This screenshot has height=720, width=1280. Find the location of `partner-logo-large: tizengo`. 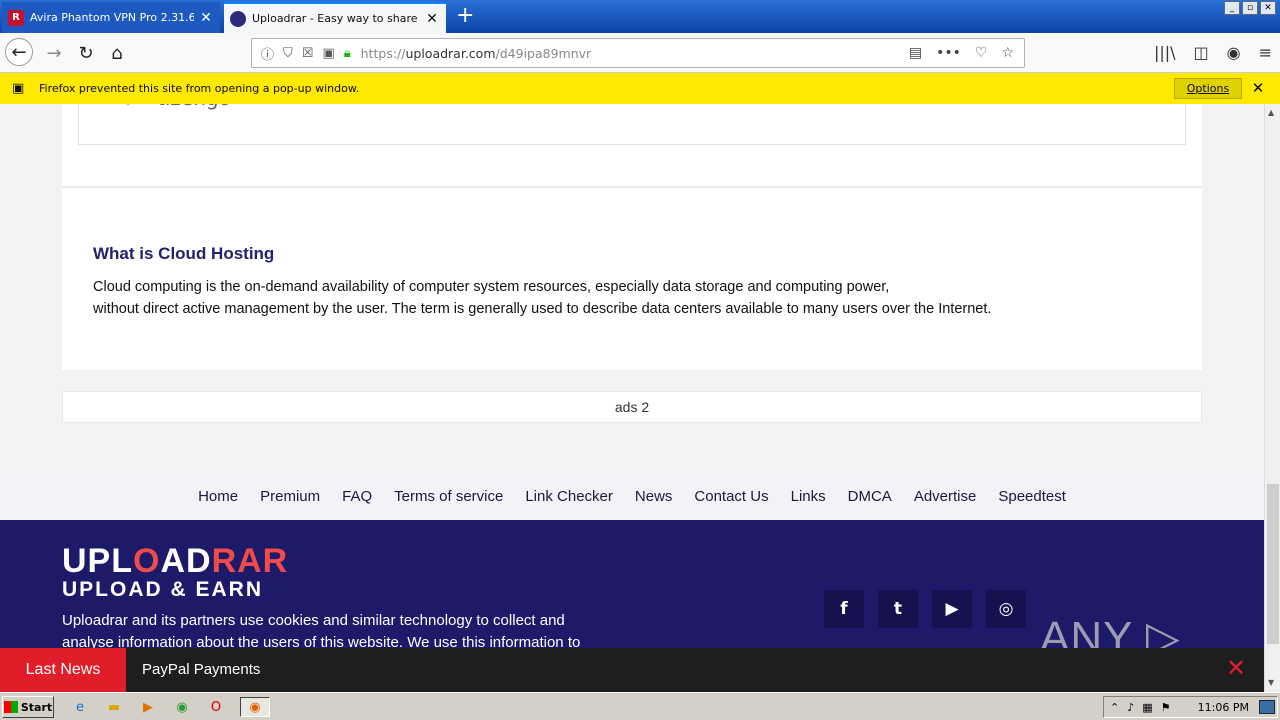

partner-logo-large: tizengo is located at coordinates (194, 107).